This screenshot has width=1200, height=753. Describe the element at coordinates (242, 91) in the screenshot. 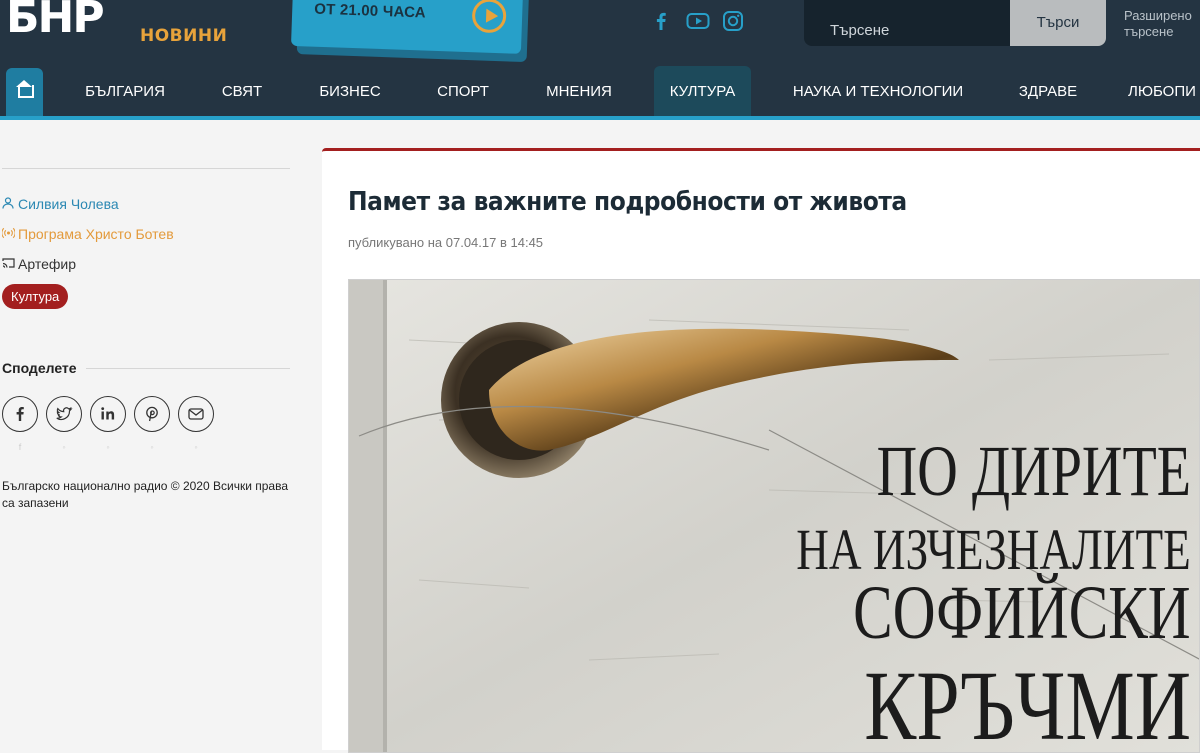

I see `nav-item-world: СВЯТ` at that location.